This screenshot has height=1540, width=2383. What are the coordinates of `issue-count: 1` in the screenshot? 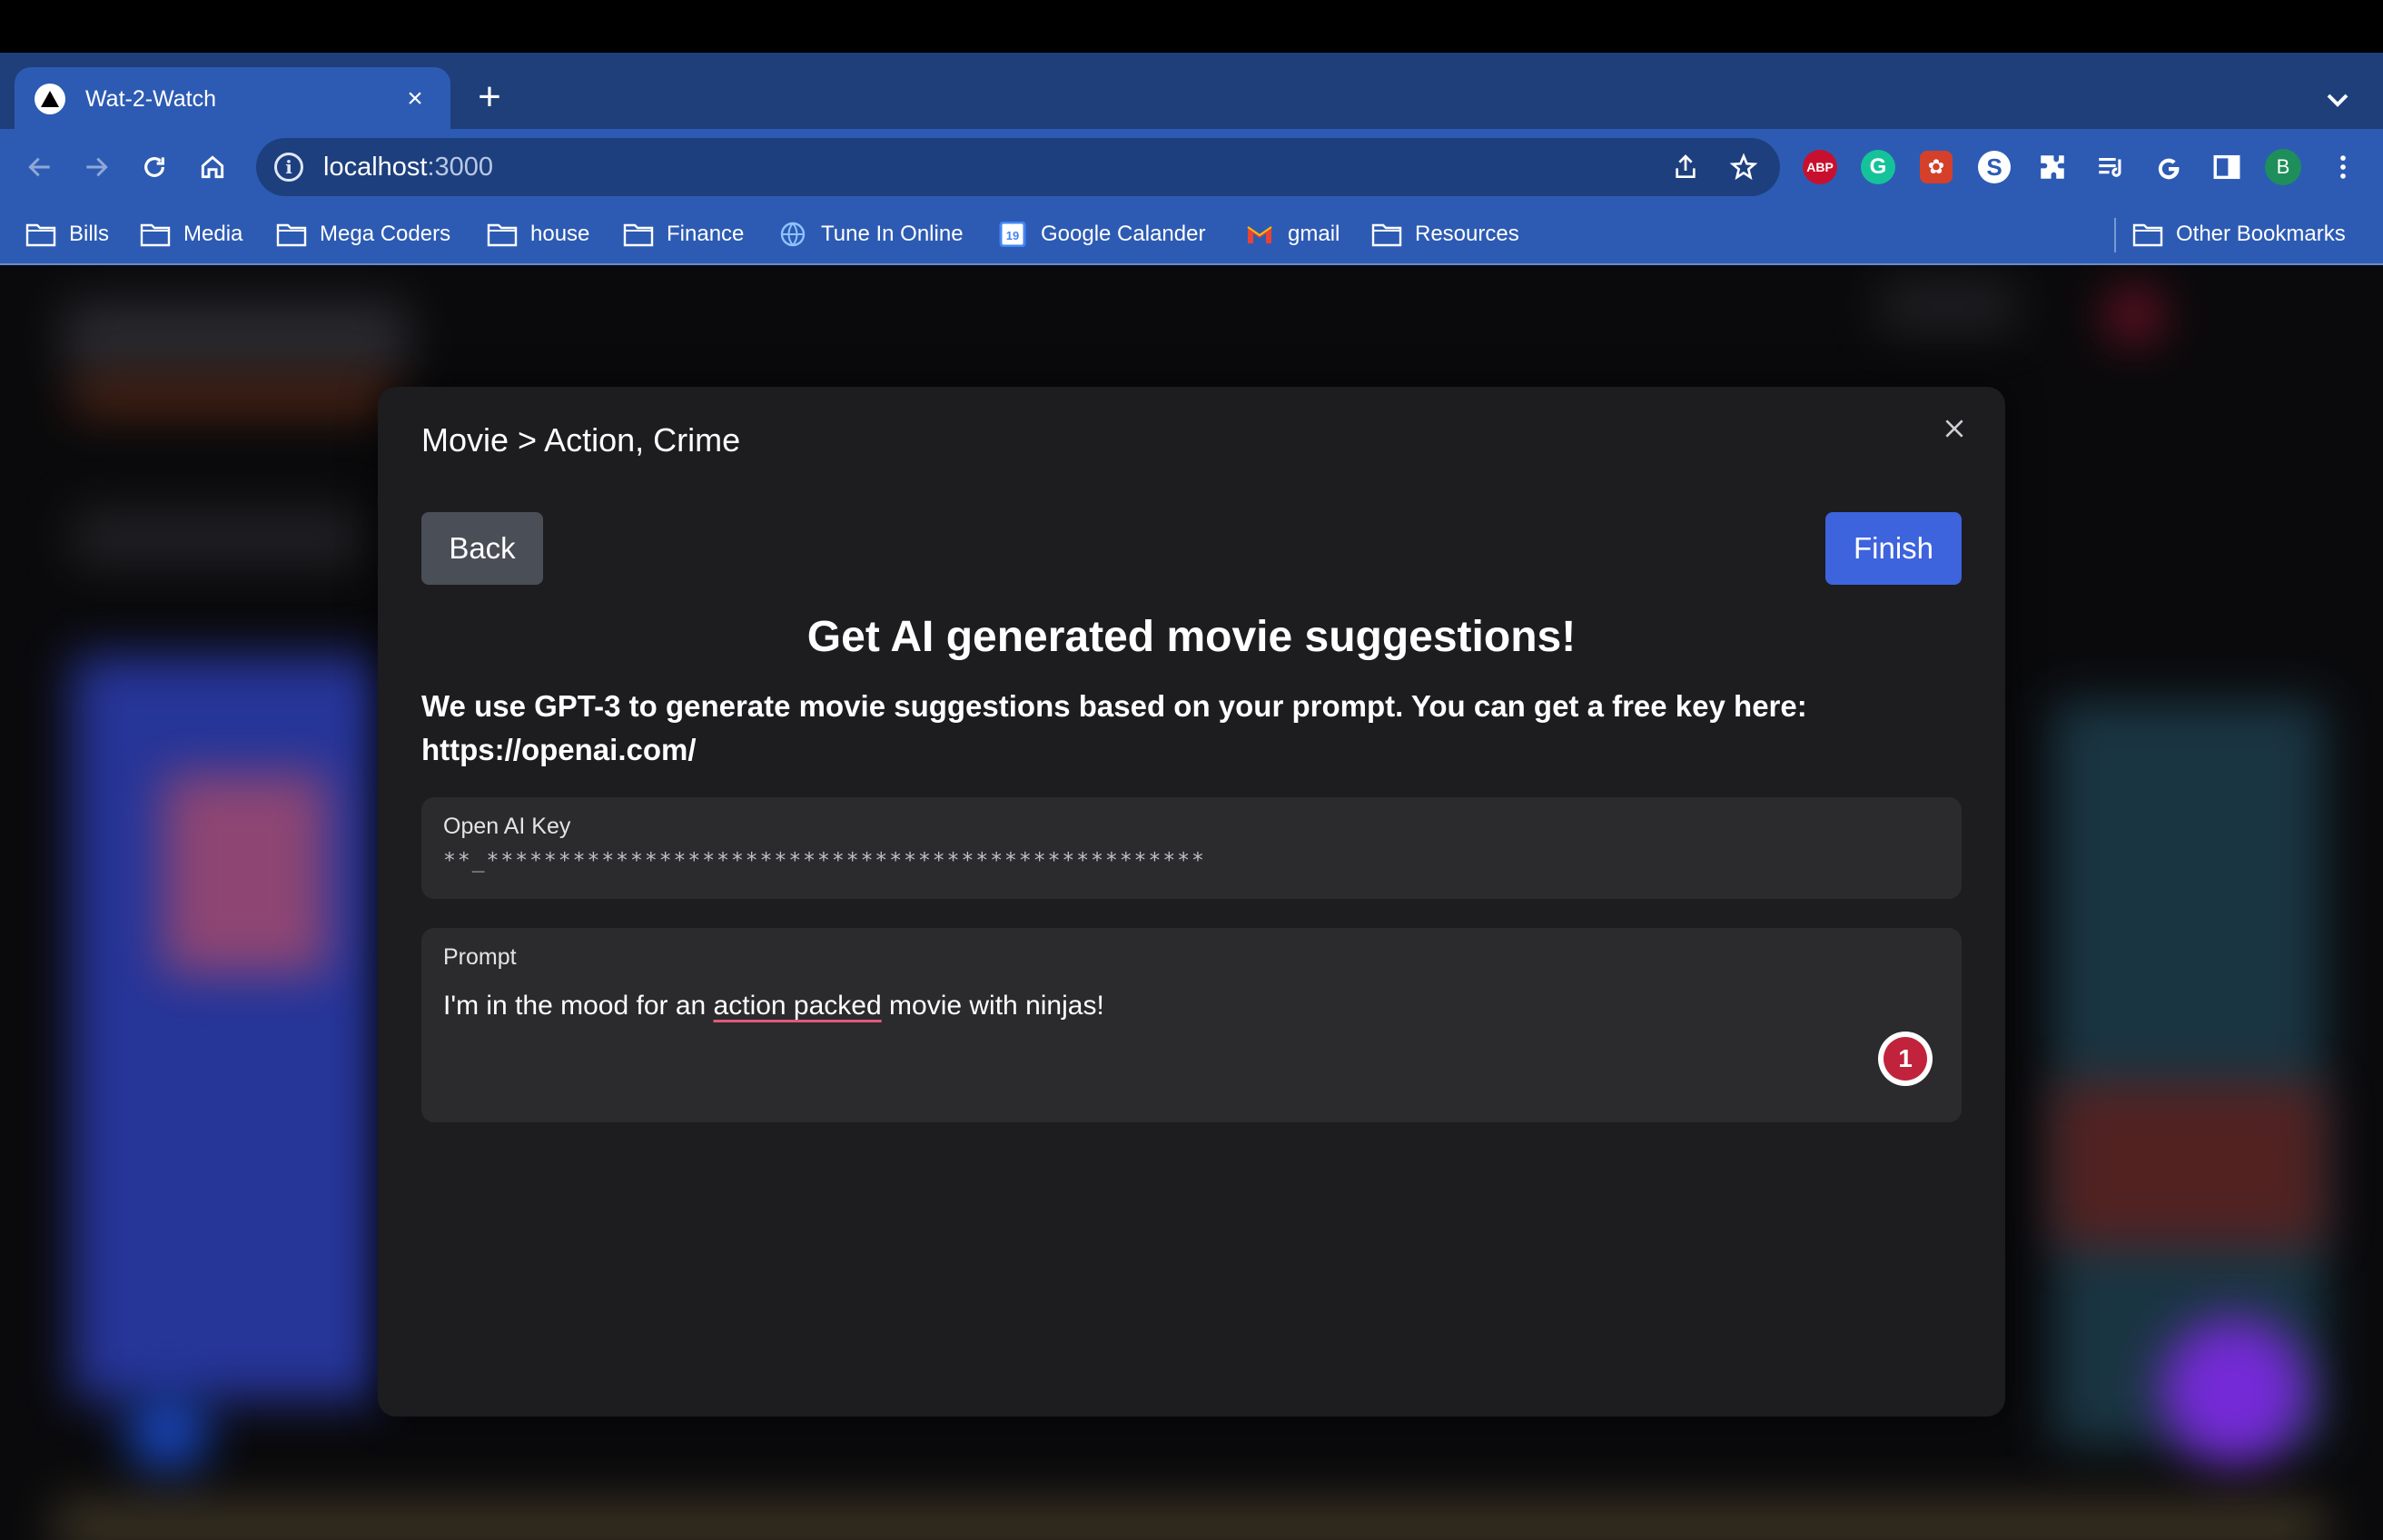 It's located at (1905, 1059).